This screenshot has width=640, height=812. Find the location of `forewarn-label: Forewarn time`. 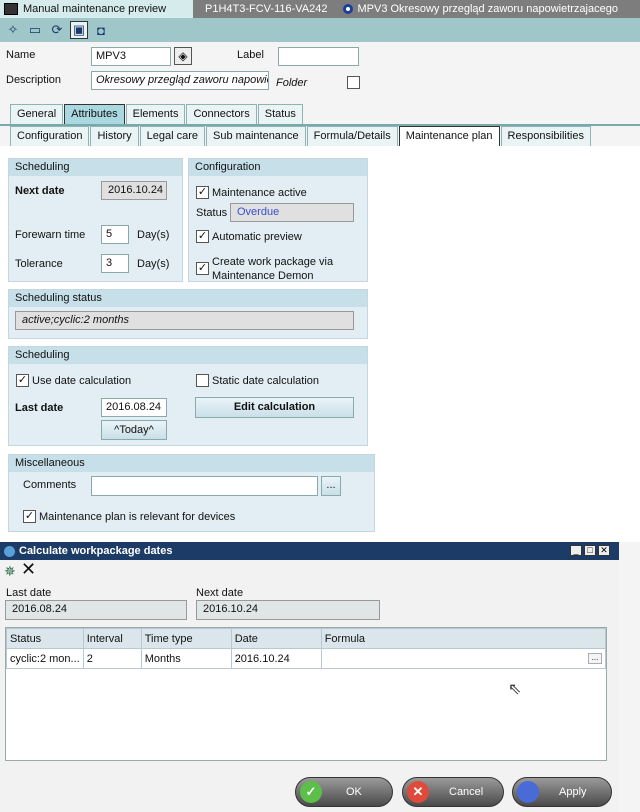

forewarn-label: Forewarn time is located at coordinates (50, 235).